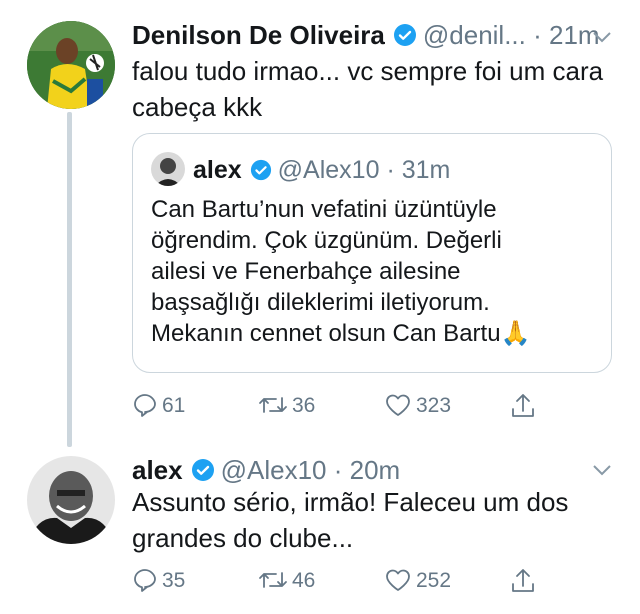 The height and width of the screenshot is (614, 640). I want to click on retweet-button: 46, so click(286, 580).